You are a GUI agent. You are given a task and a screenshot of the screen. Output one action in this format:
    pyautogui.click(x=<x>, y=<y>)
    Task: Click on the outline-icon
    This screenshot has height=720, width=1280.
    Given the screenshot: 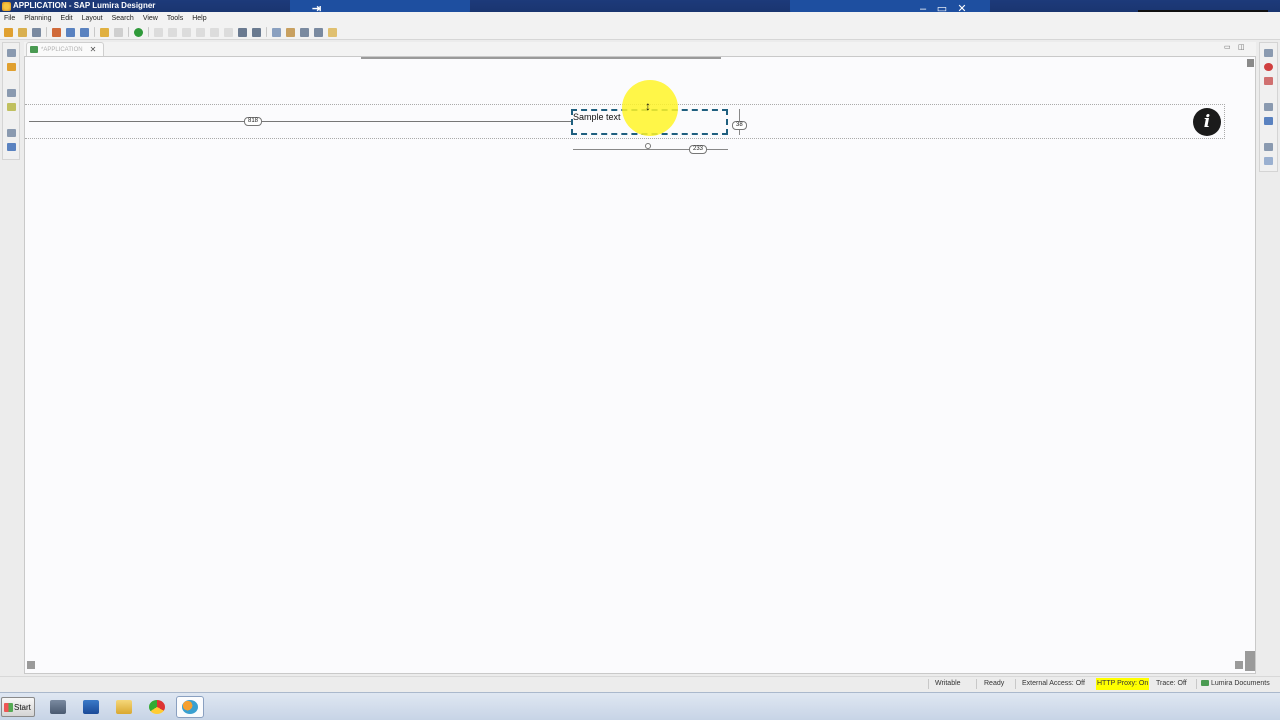 What is the action you would take?
    pyautogui.click(x=11, y=67)
    